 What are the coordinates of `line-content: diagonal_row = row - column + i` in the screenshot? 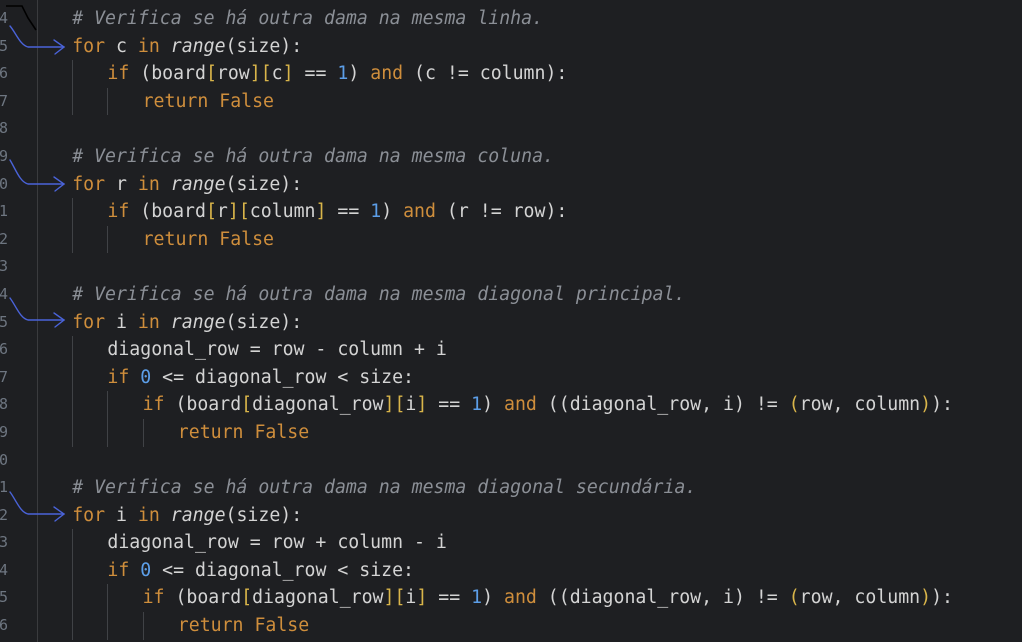 It's located at (276, 350).